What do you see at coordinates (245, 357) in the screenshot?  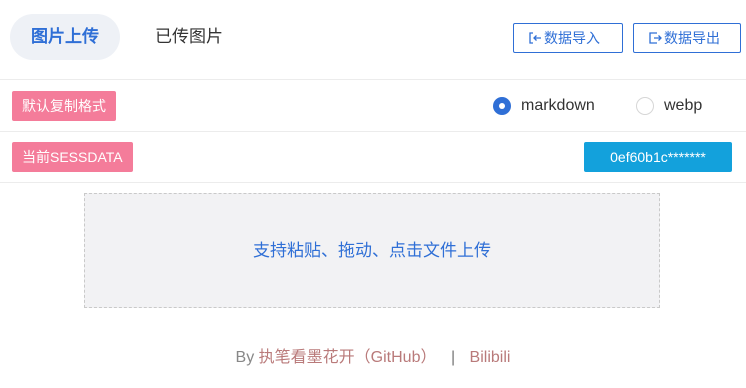 I see `footer-by: By` at bounding box center [245, 357].